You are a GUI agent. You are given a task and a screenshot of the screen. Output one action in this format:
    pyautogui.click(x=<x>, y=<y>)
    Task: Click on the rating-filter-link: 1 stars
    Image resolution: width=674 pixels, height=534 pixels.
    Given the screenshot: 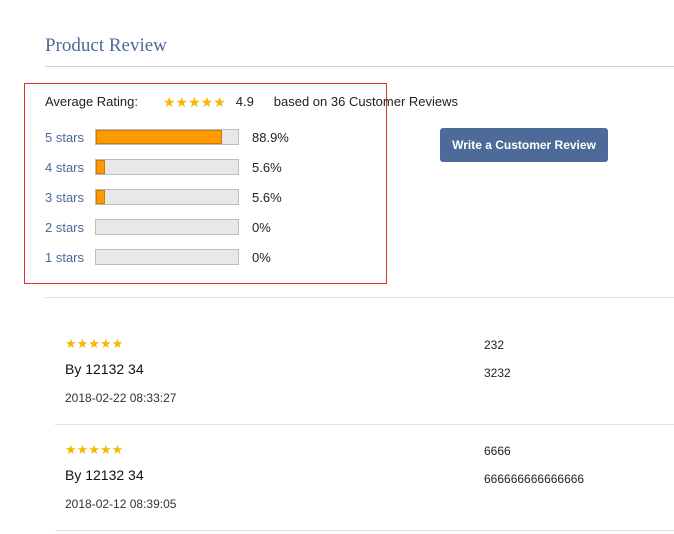 What is the action you would take?
    pyautogui.click(x=70, y=257)
    